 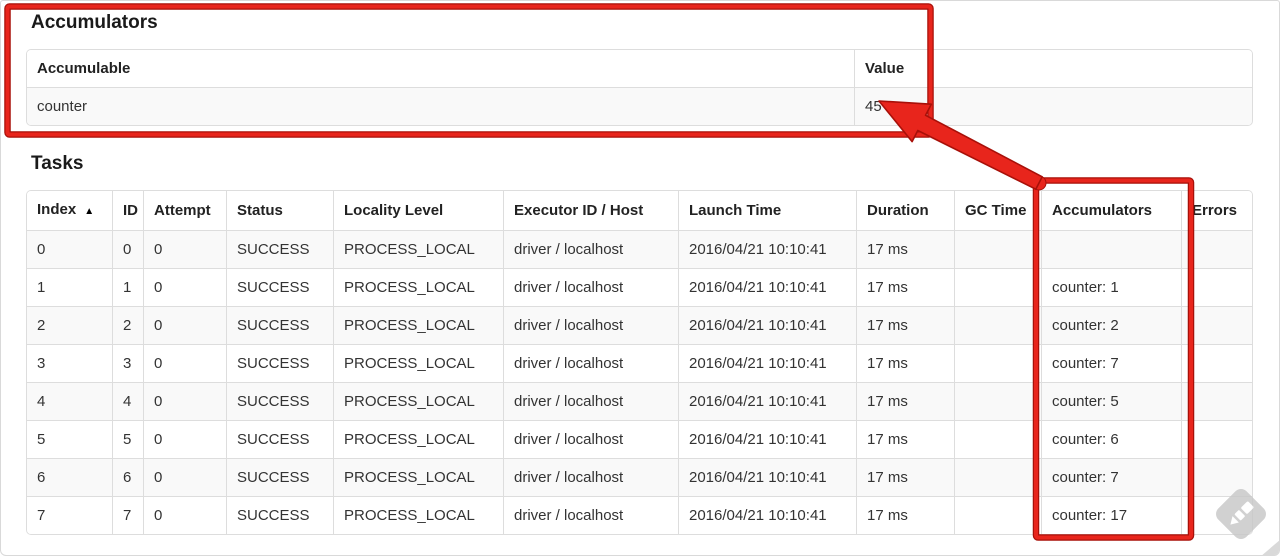 I want to click on col-header-accumulators: Accumulators, so click(x=1112, y=211).